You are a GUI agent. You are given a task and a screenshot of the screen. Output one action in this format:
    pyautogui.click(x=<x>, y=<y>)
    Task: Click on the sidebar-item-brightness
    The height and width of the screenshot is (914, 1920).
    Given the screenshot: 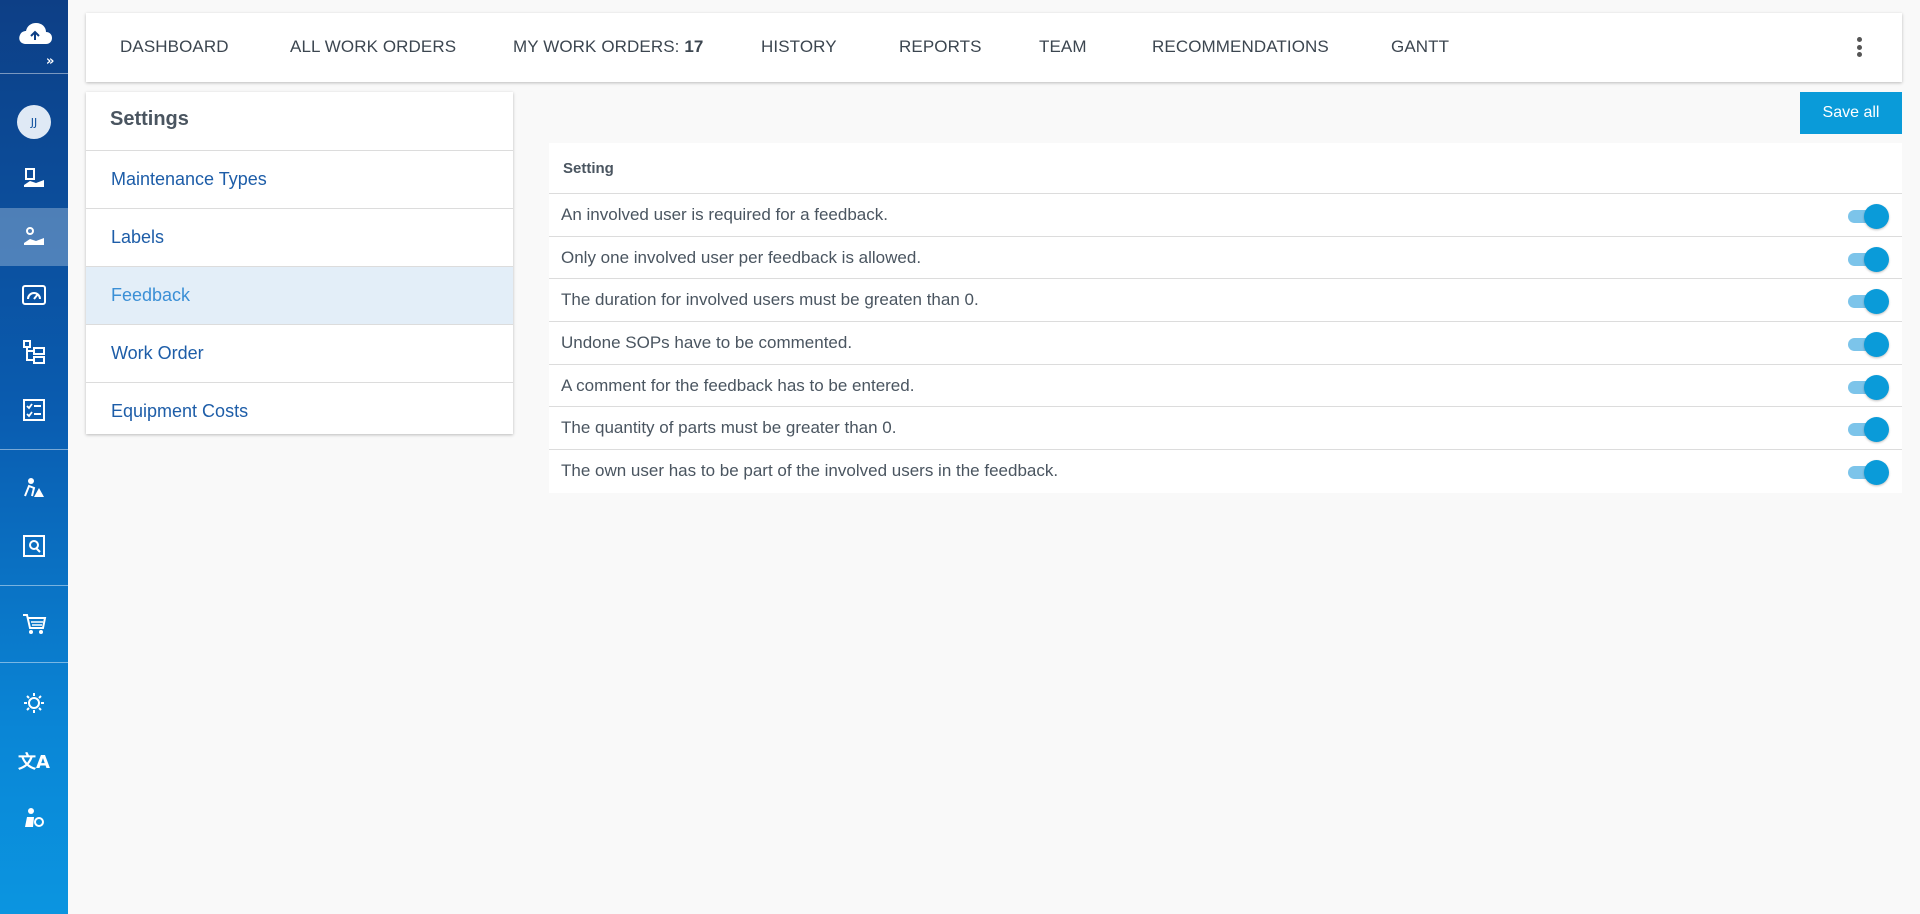 What is the action you would take?
    pyautogui.click(x=34, y=703)
    